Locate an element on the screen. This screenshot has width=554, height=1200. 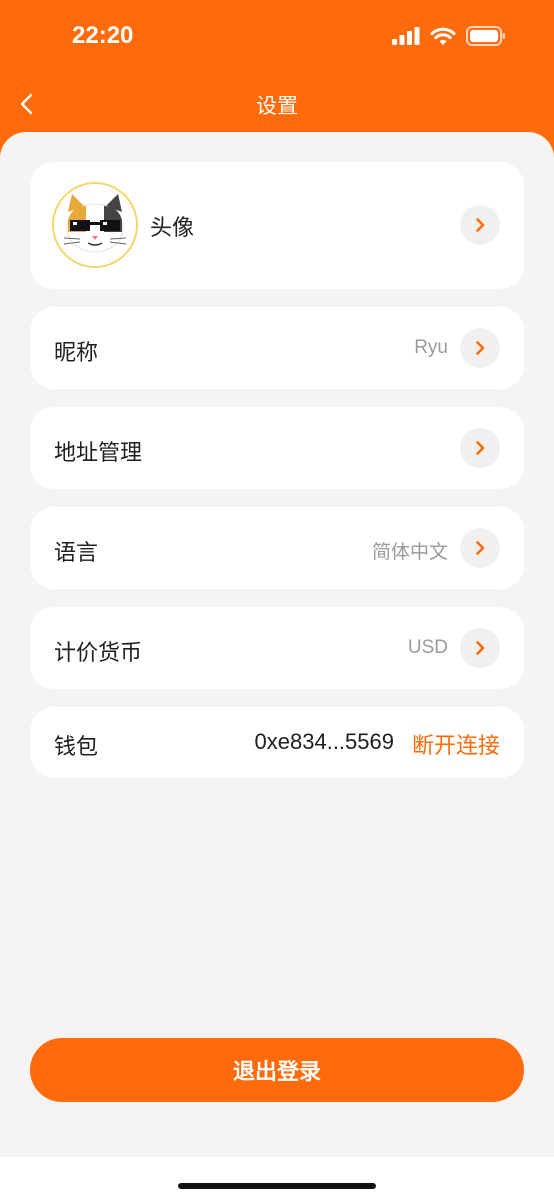
disconnect-button: 断开连接 is located at coordinates (456, 744).